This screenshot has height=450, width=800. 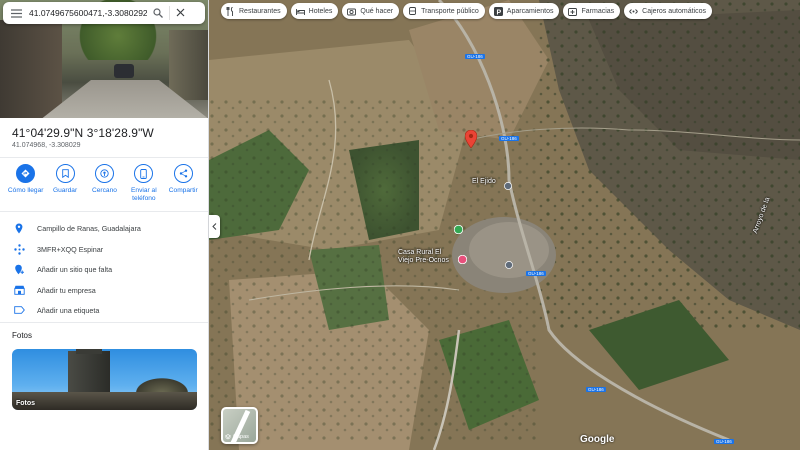 I want to click on action-label: Enviar al teléfono, so click(x=144, y=194).